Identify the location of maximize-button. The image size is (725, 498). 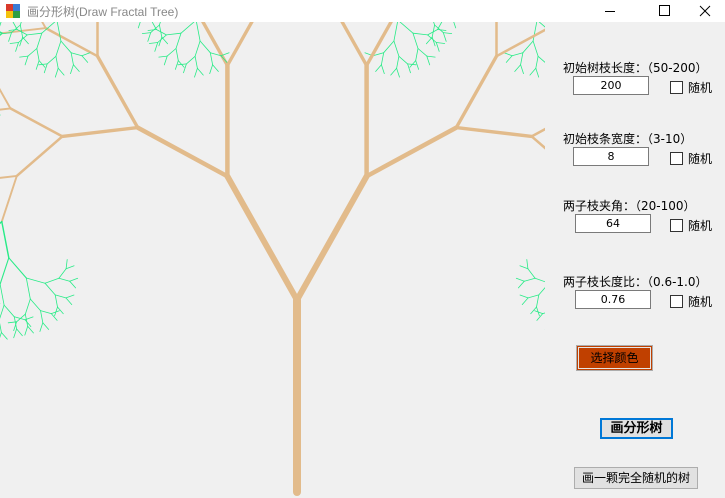
(664, 11).